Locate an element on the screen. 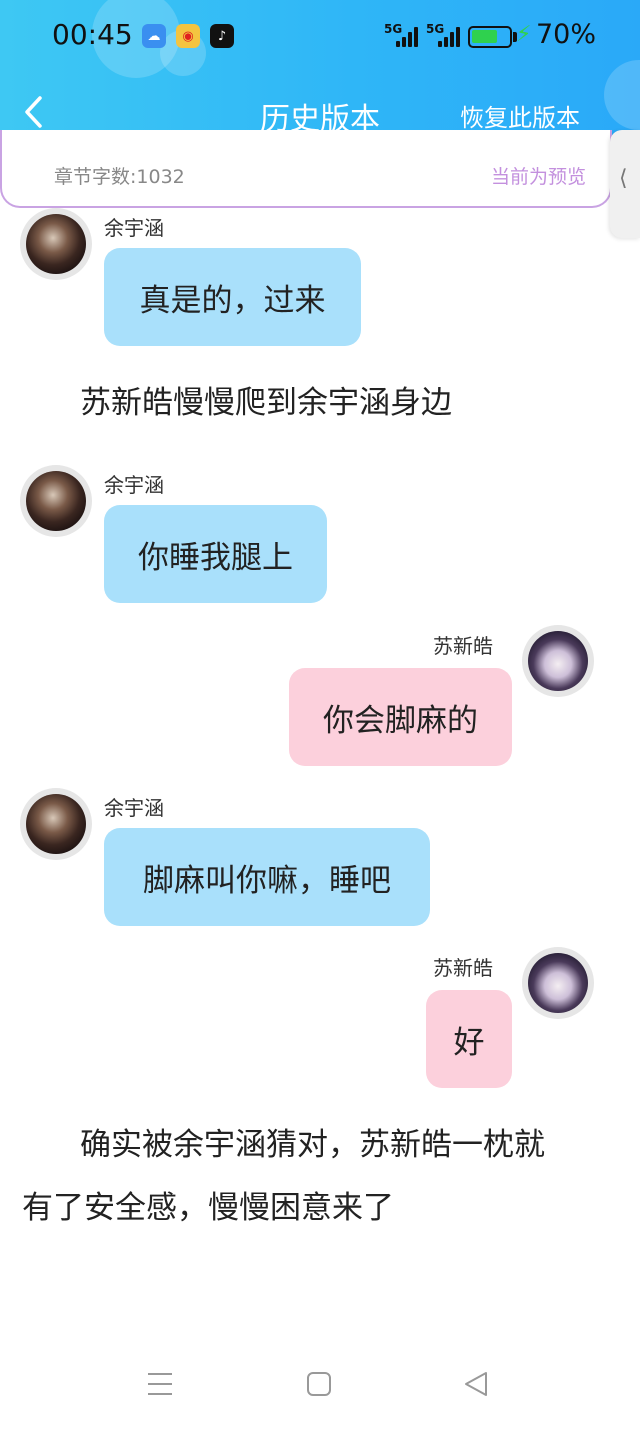  app-header: 00:45 ☁ ◉ ♪ 5G 5G ⚡ 70% 历史版本 恢复此版本 is located at coordinates (320, 74).